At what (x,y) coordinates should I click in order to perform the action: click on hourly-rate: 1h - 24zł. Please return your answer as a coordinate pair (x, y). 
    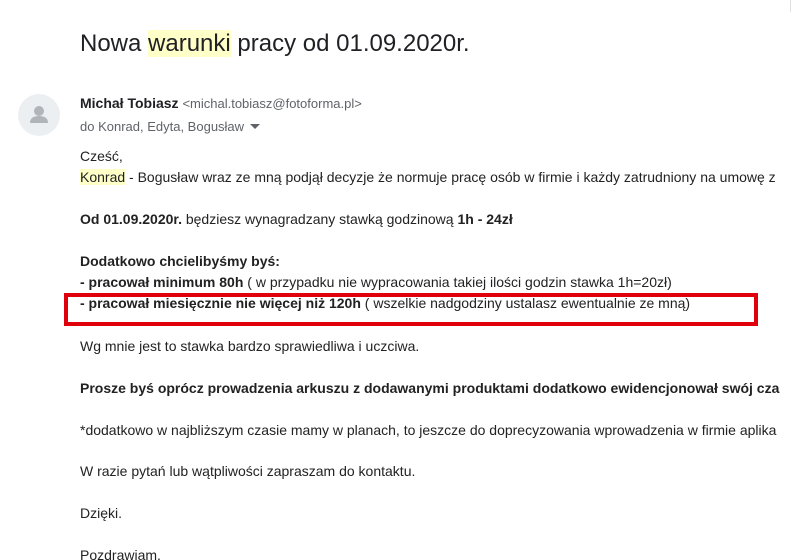
    Looking at the image, I should click on (485, 219).